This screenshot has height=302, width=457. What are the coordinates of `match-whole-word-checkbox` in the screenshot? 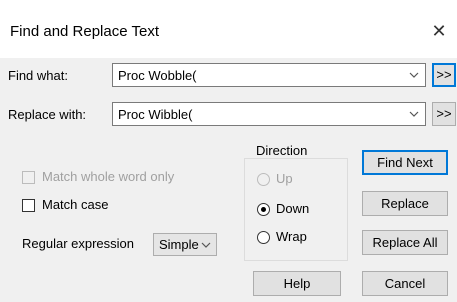 It's located at (28, 177).